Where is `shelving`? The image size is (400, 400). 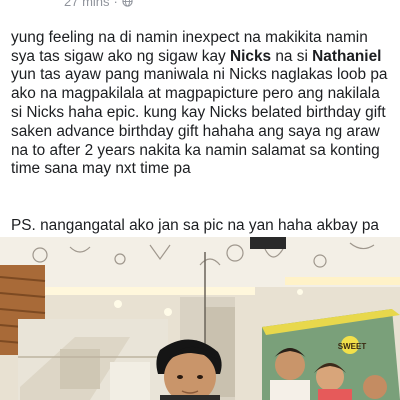 shelving is located at coordinates (93, 359).